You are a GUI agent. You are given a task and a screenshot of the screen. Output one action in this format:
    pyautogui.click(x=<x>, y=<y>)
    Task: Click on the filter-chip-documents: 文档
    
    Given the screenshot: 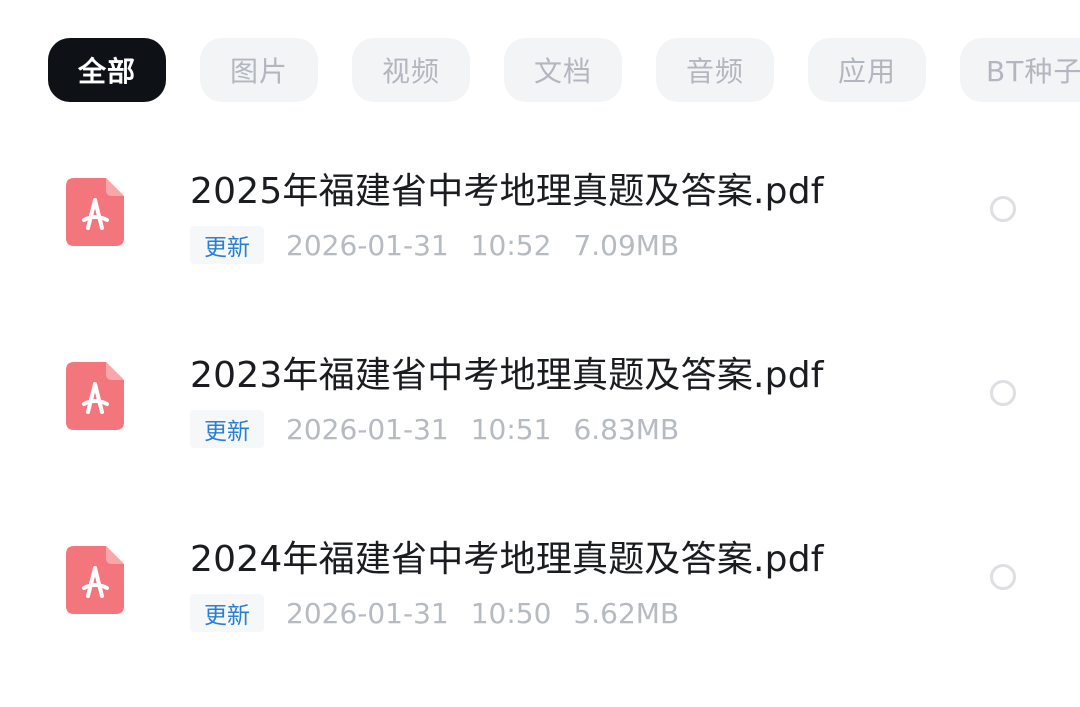 What is the action you would take?
    pyautogui.click(x=563, y=70)
    